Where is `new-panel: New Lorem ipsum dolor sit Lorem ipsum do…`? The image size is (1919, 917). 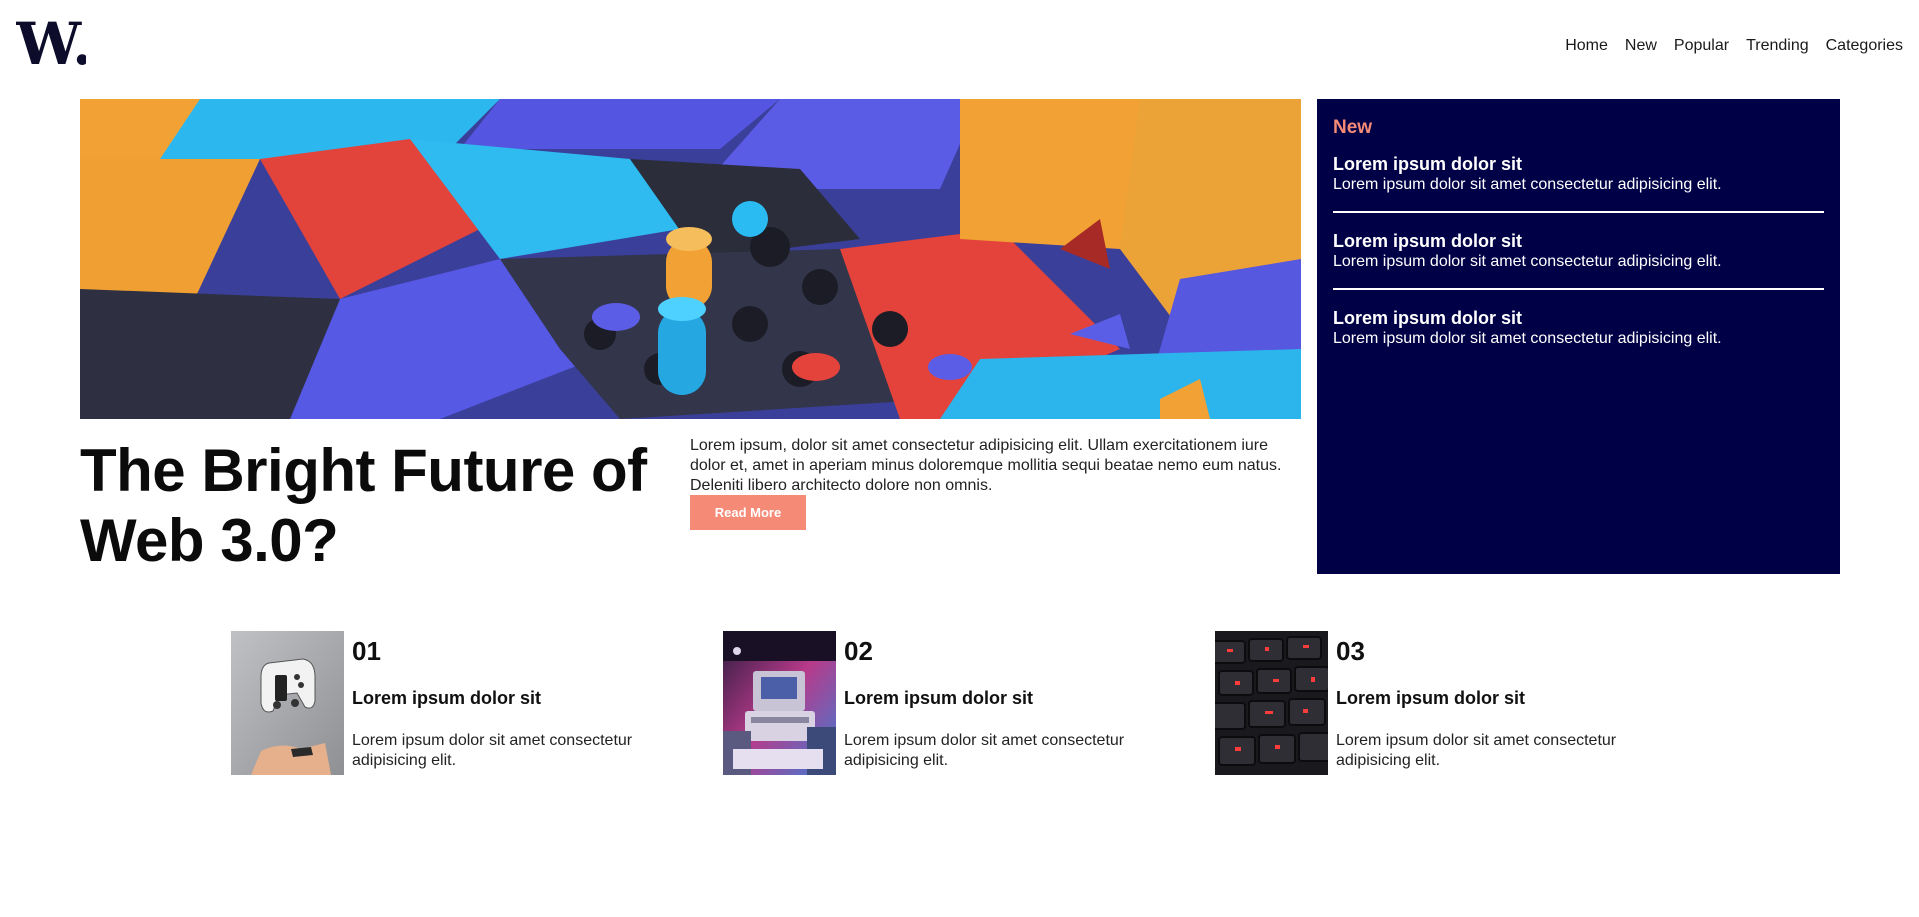
new-panel: New Lorem ipsum dolor sit Lorem ipsum do… is located at coordinates (1578, 336).